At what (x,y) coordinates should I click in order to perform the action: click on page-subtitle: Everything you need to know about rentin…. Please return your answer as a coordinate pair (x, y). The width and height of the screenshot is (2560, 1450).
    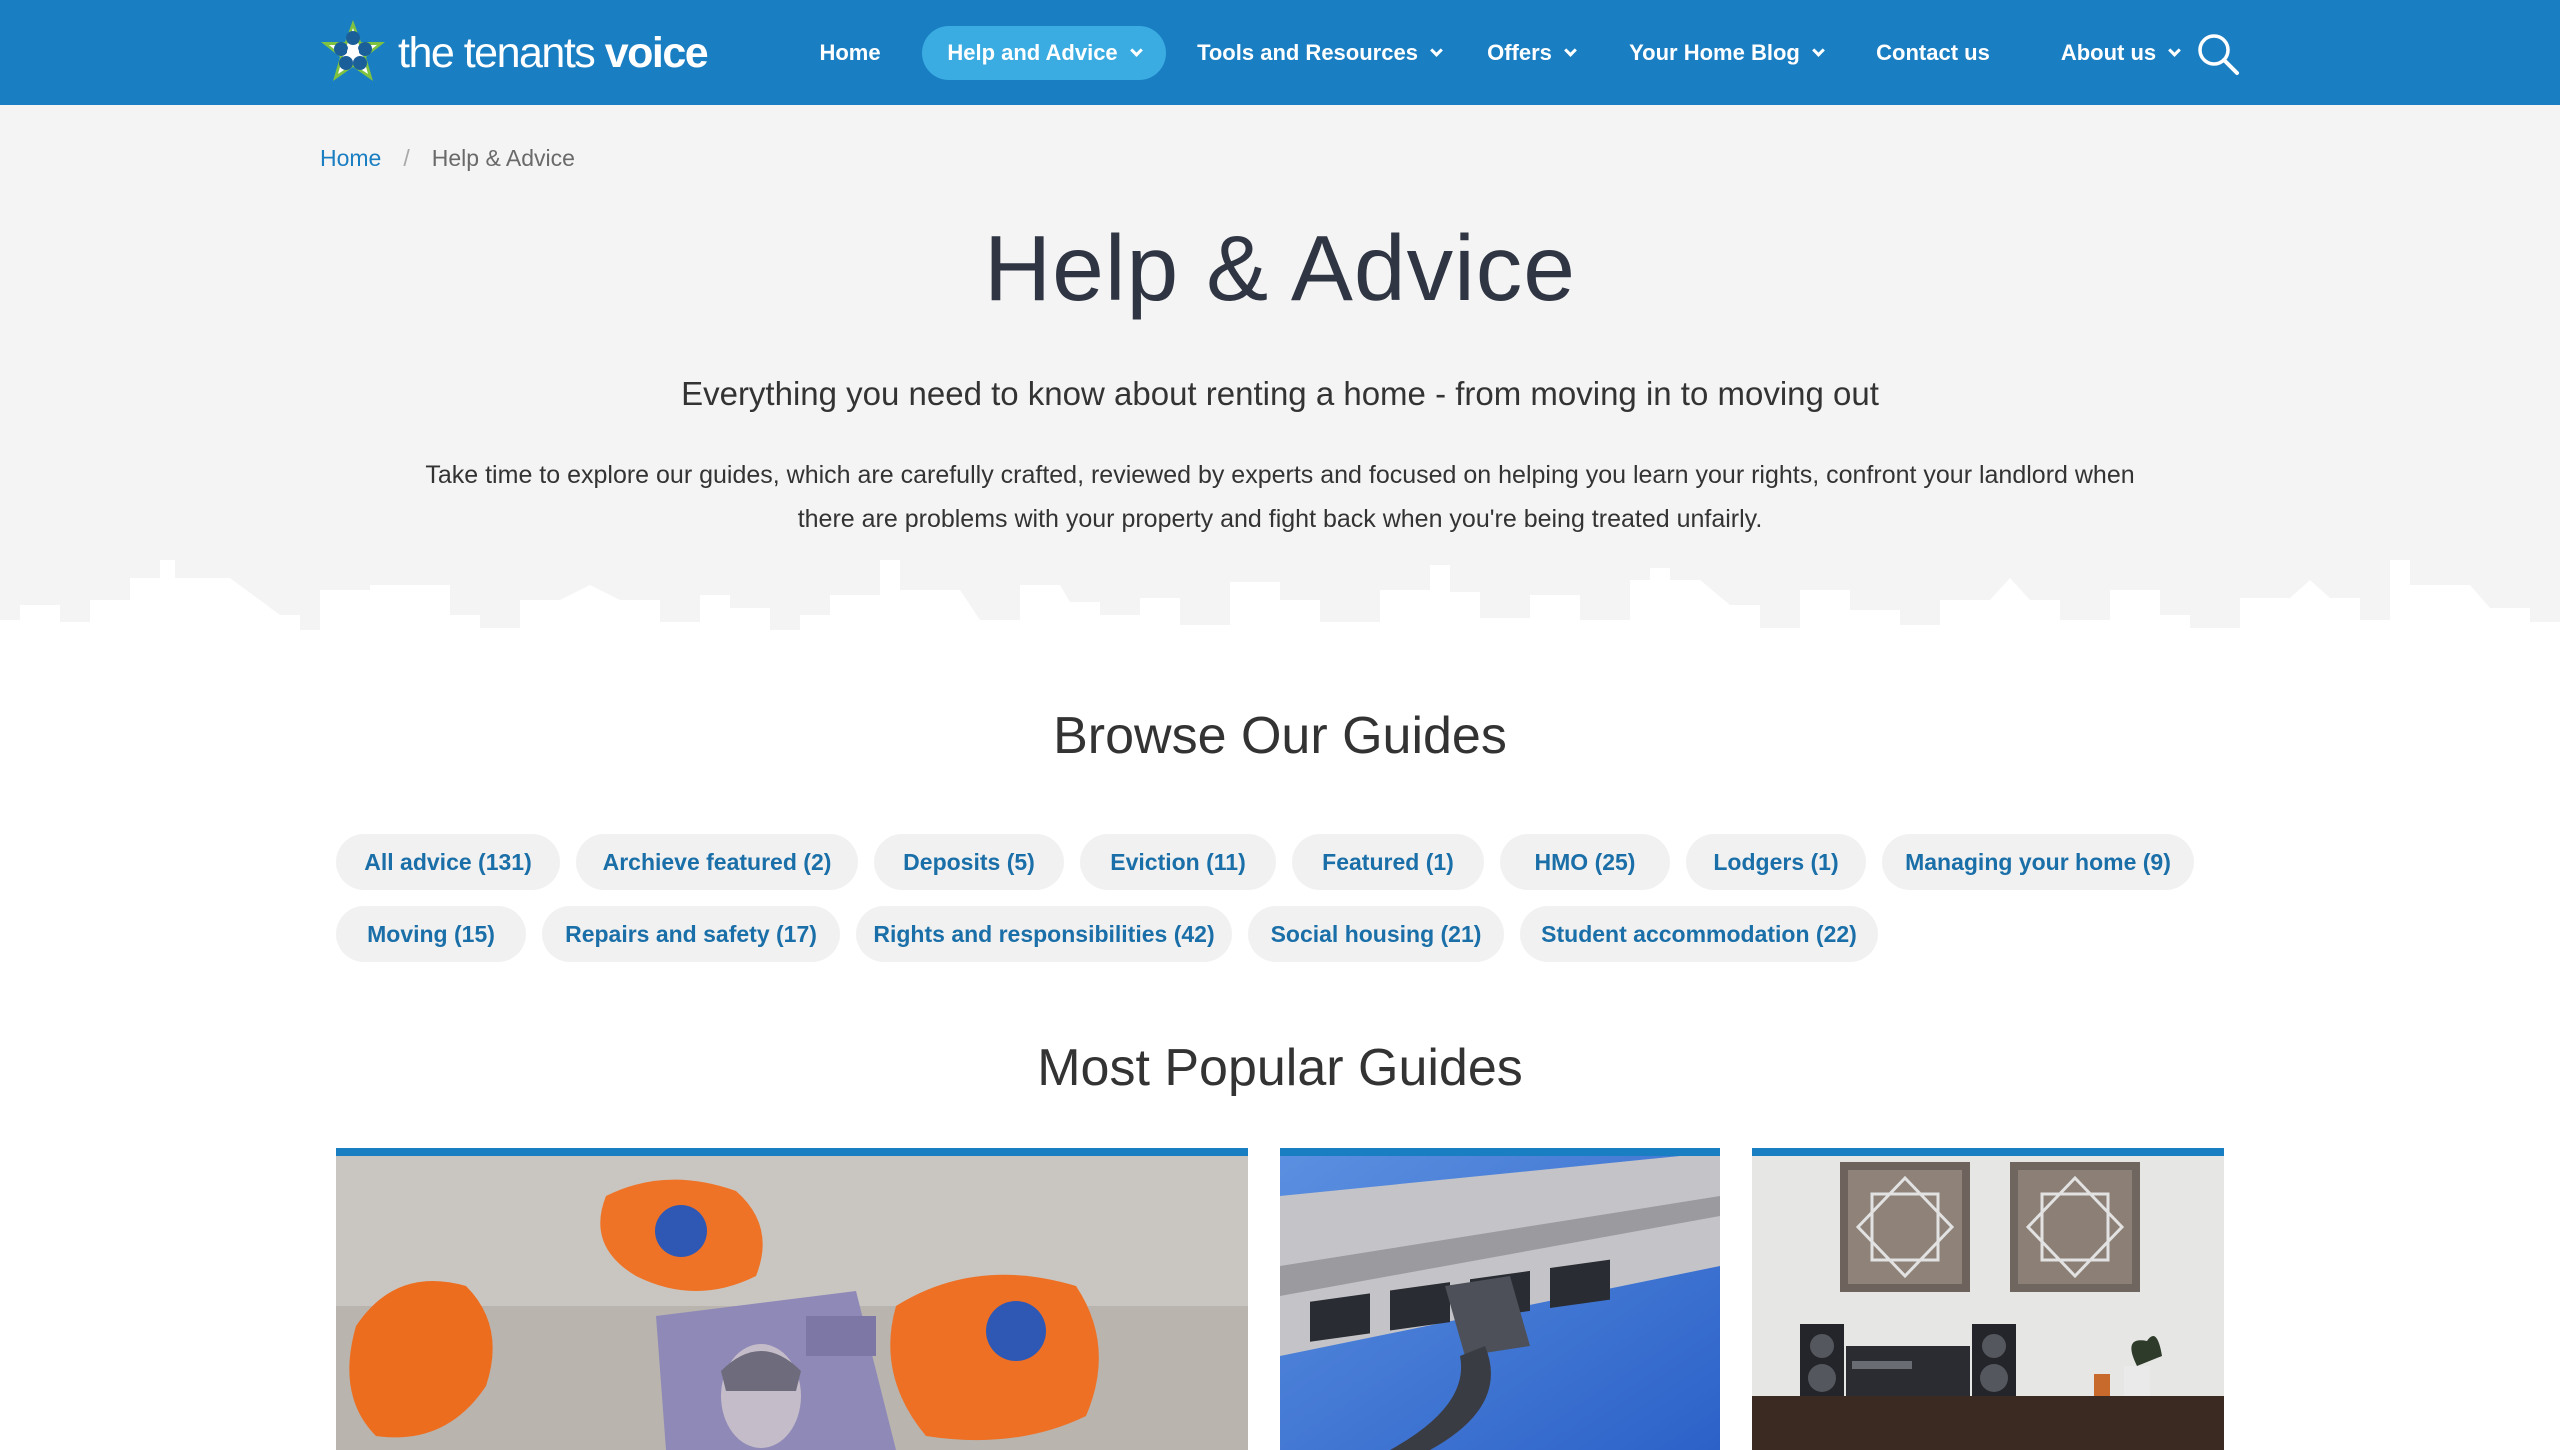
    Looking at the image, I should click on (1280, 393).